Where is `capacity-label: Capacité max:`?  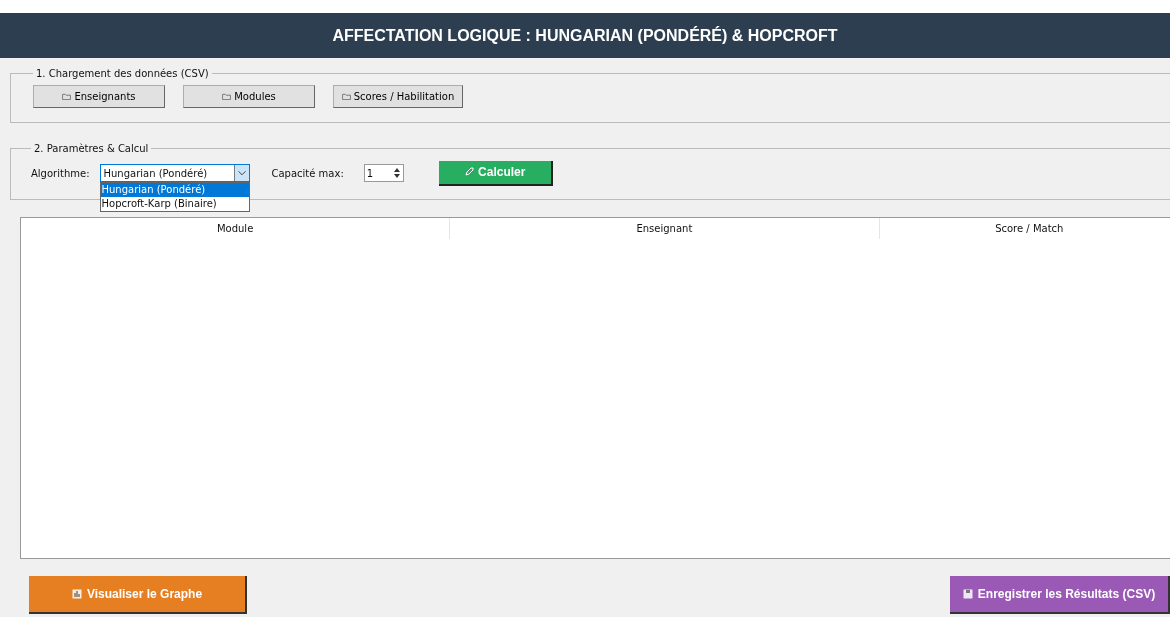
capacity-label: Capacité max: is located at coordinates (307, 173).